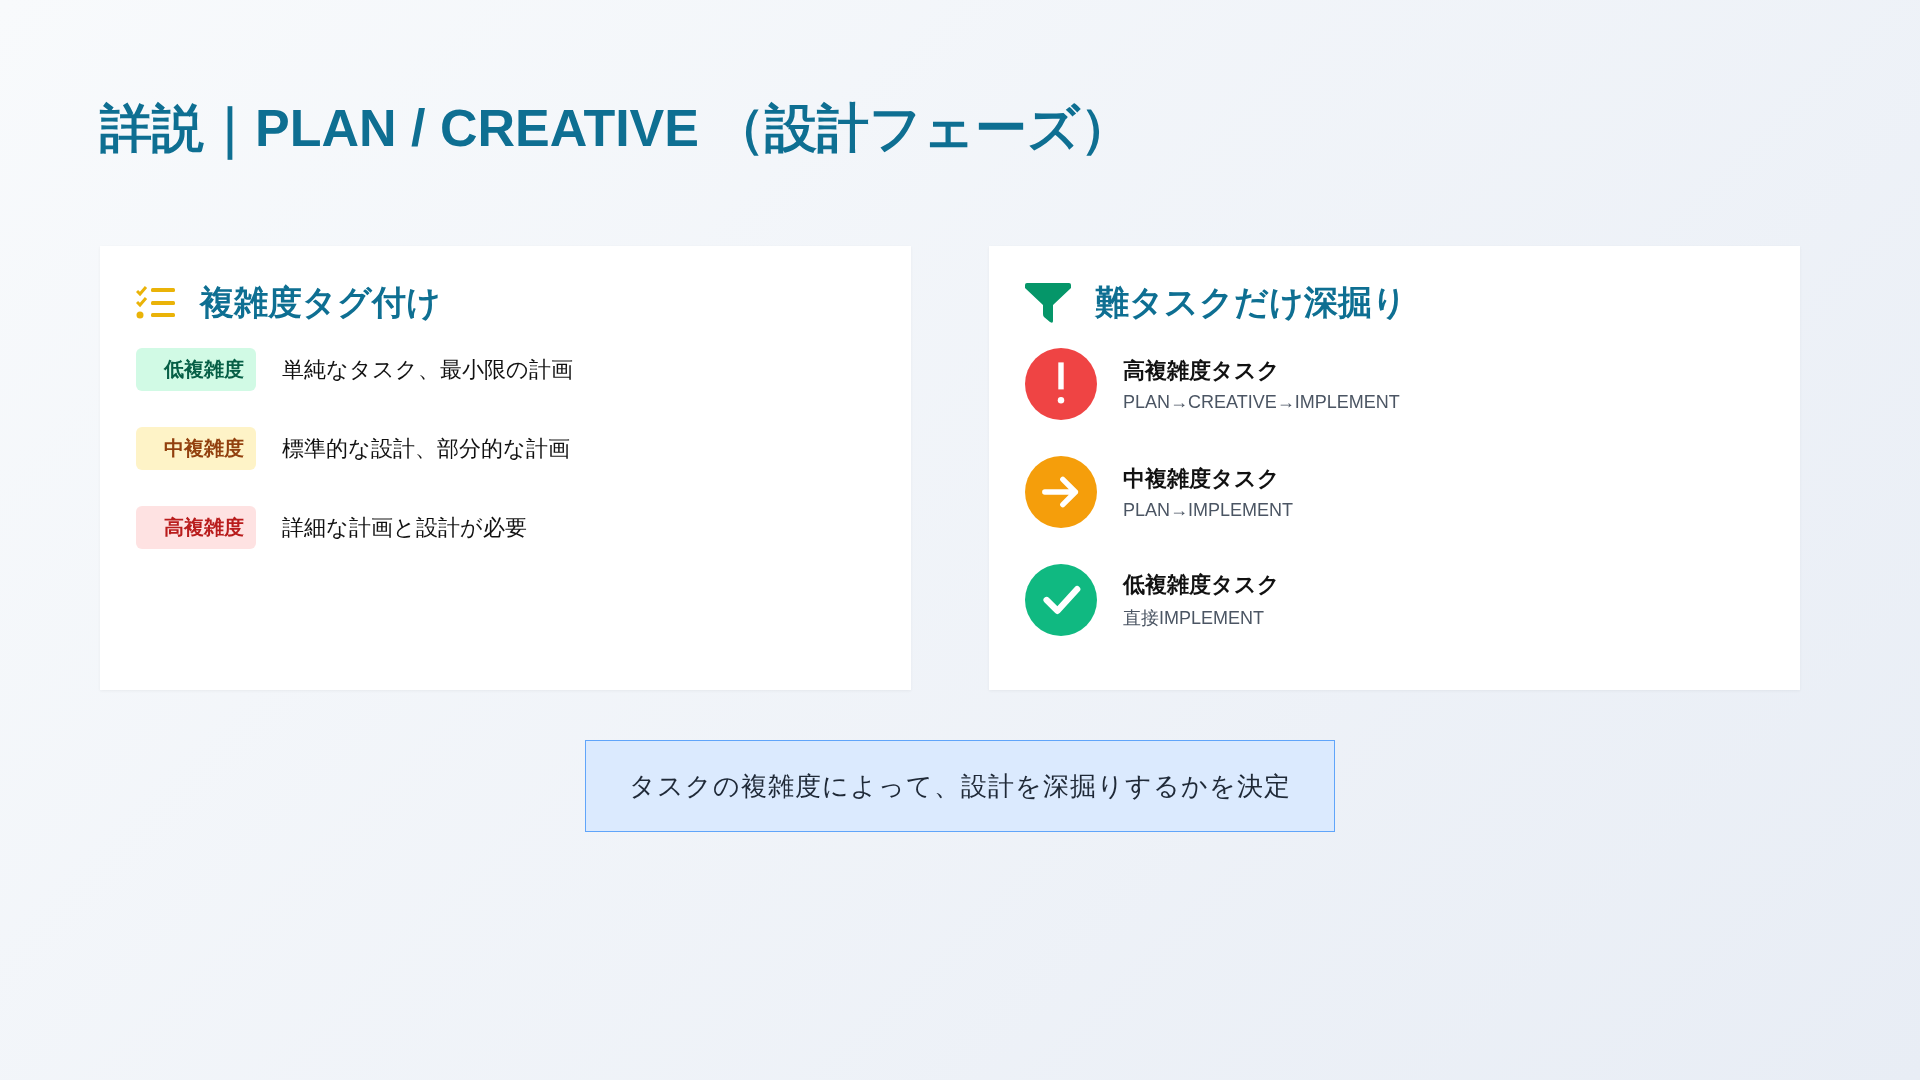  Describe the element at coordinates (1194, 618) in the screenshot. I see `phase-flow: 直接IMPLEMENT` at that location.